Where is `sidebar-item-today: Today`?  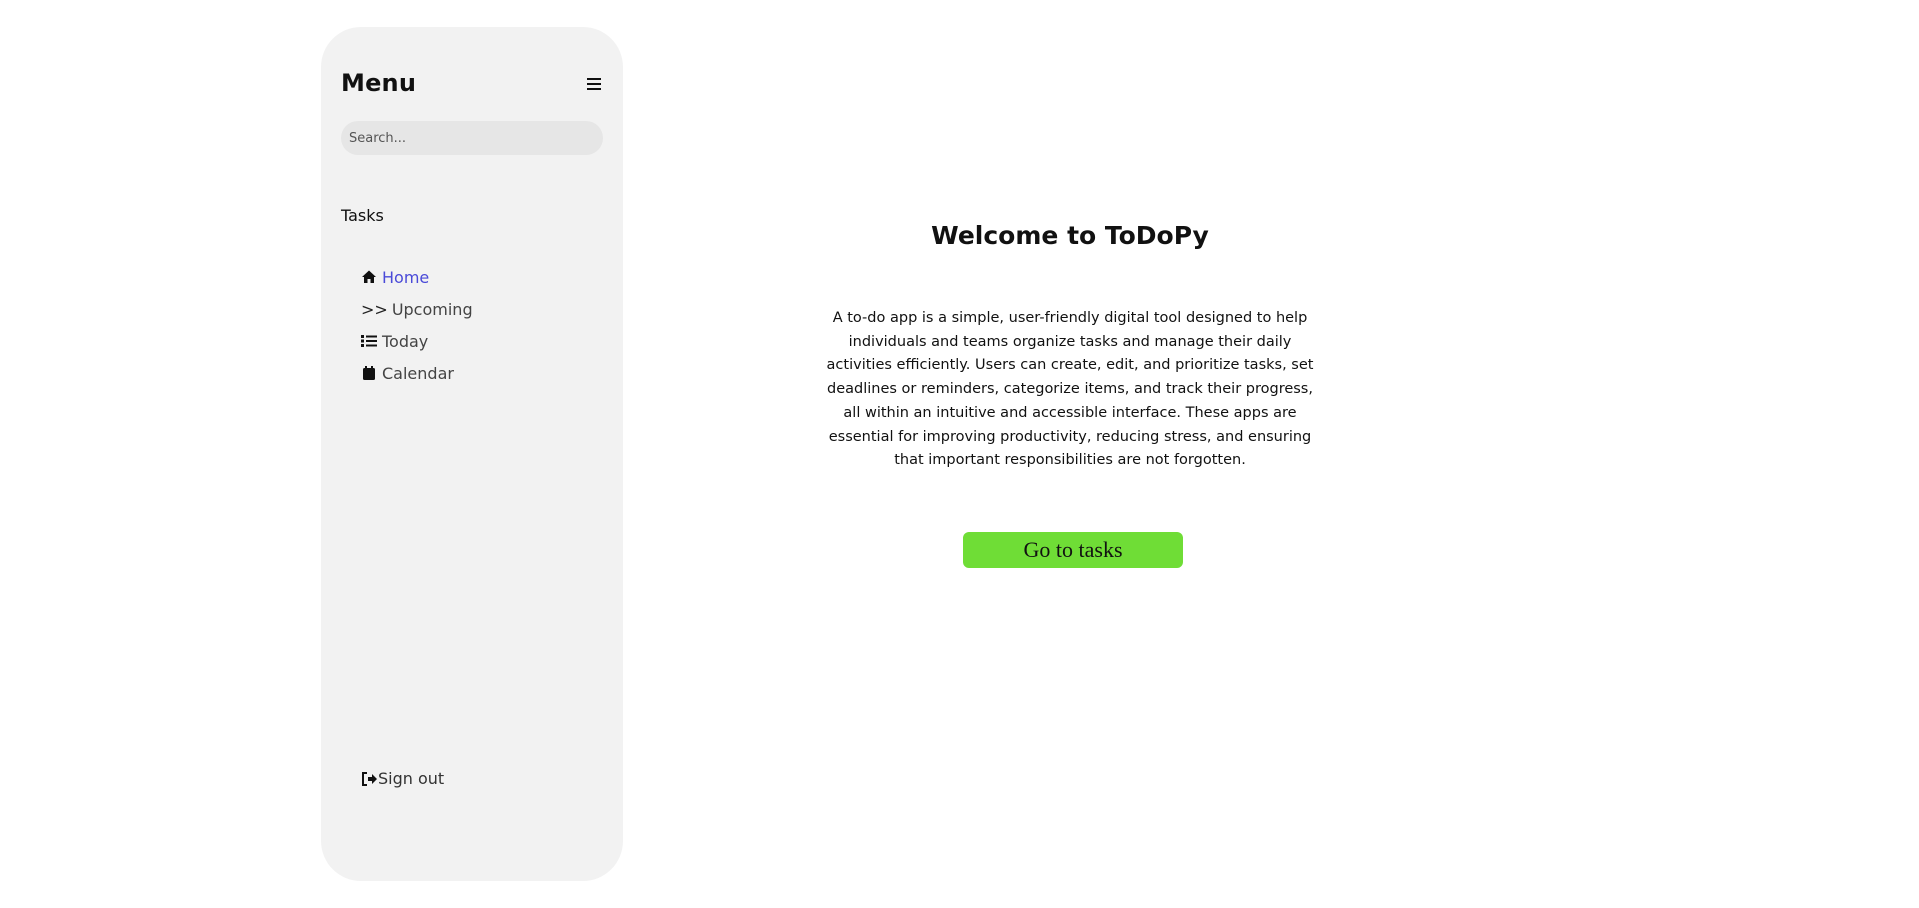
sidebar-item-today: Today is located at coordinates (394, 341).